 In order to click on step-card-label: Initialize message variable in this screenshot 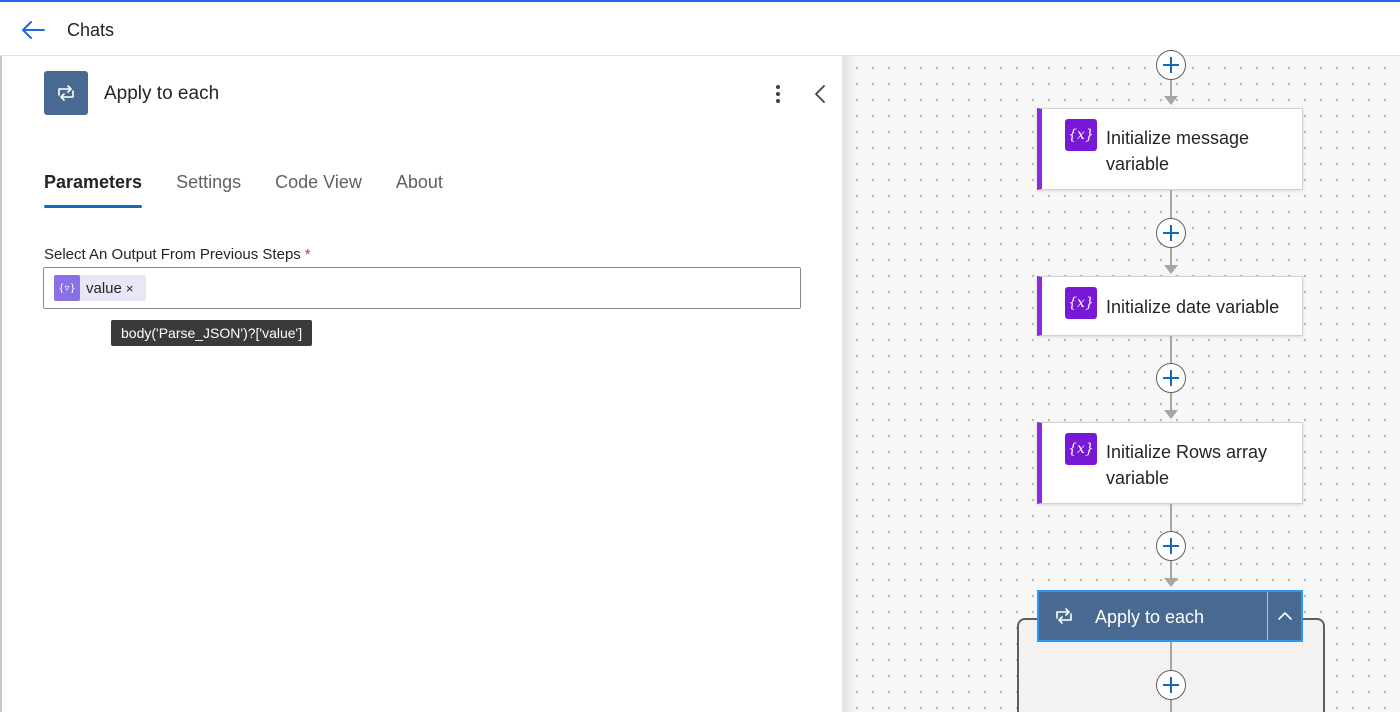, I will do `click(1178, 151)`.